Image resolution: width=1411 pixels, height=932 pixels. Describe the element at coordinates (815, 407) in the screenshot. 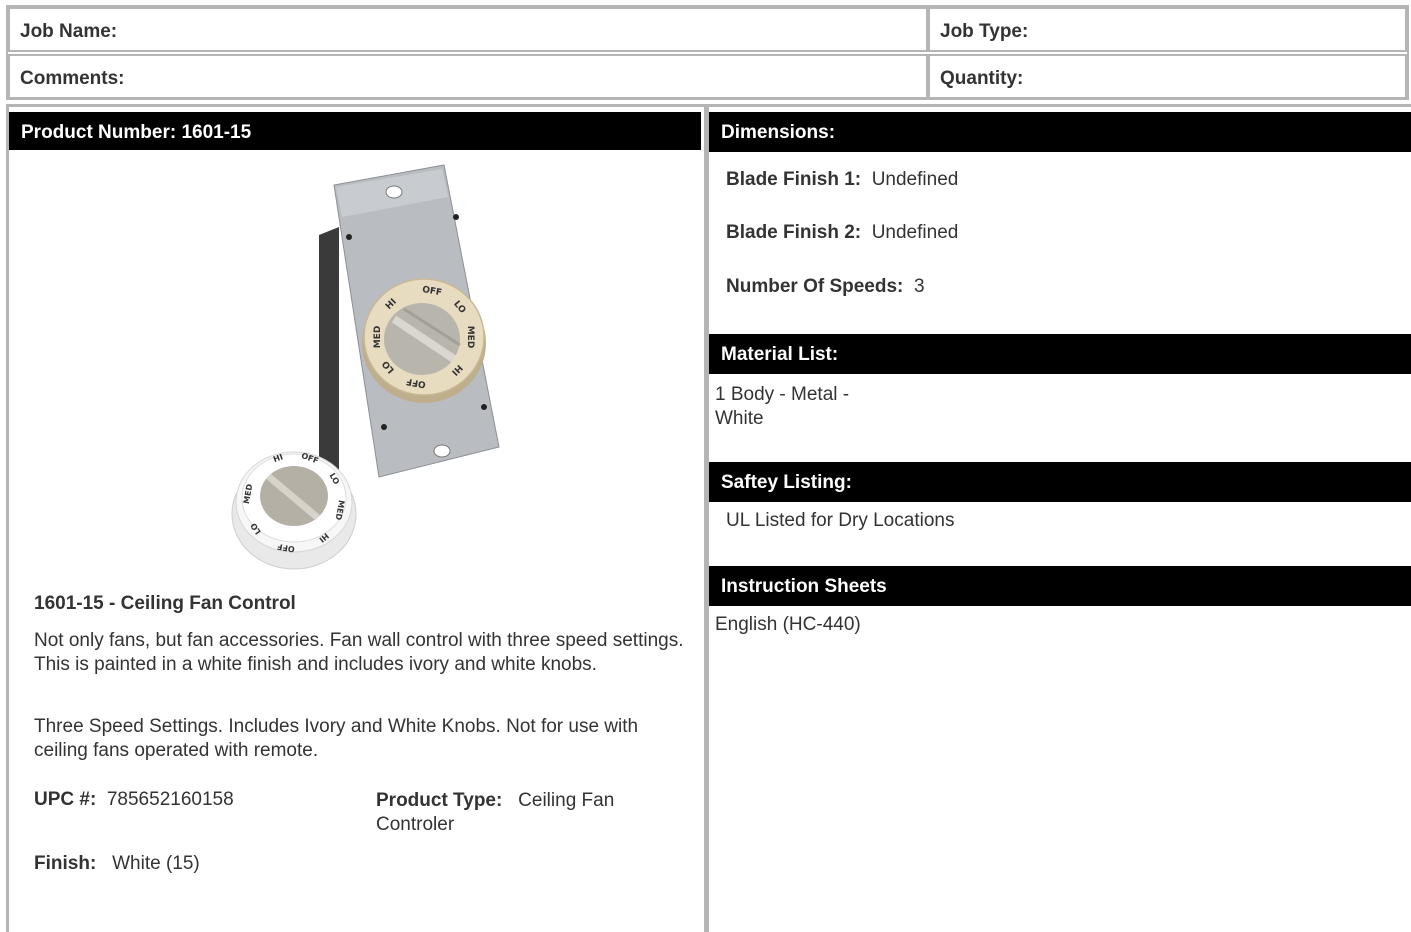

I see `material-list: 1 Body - Metal - White` at that location.